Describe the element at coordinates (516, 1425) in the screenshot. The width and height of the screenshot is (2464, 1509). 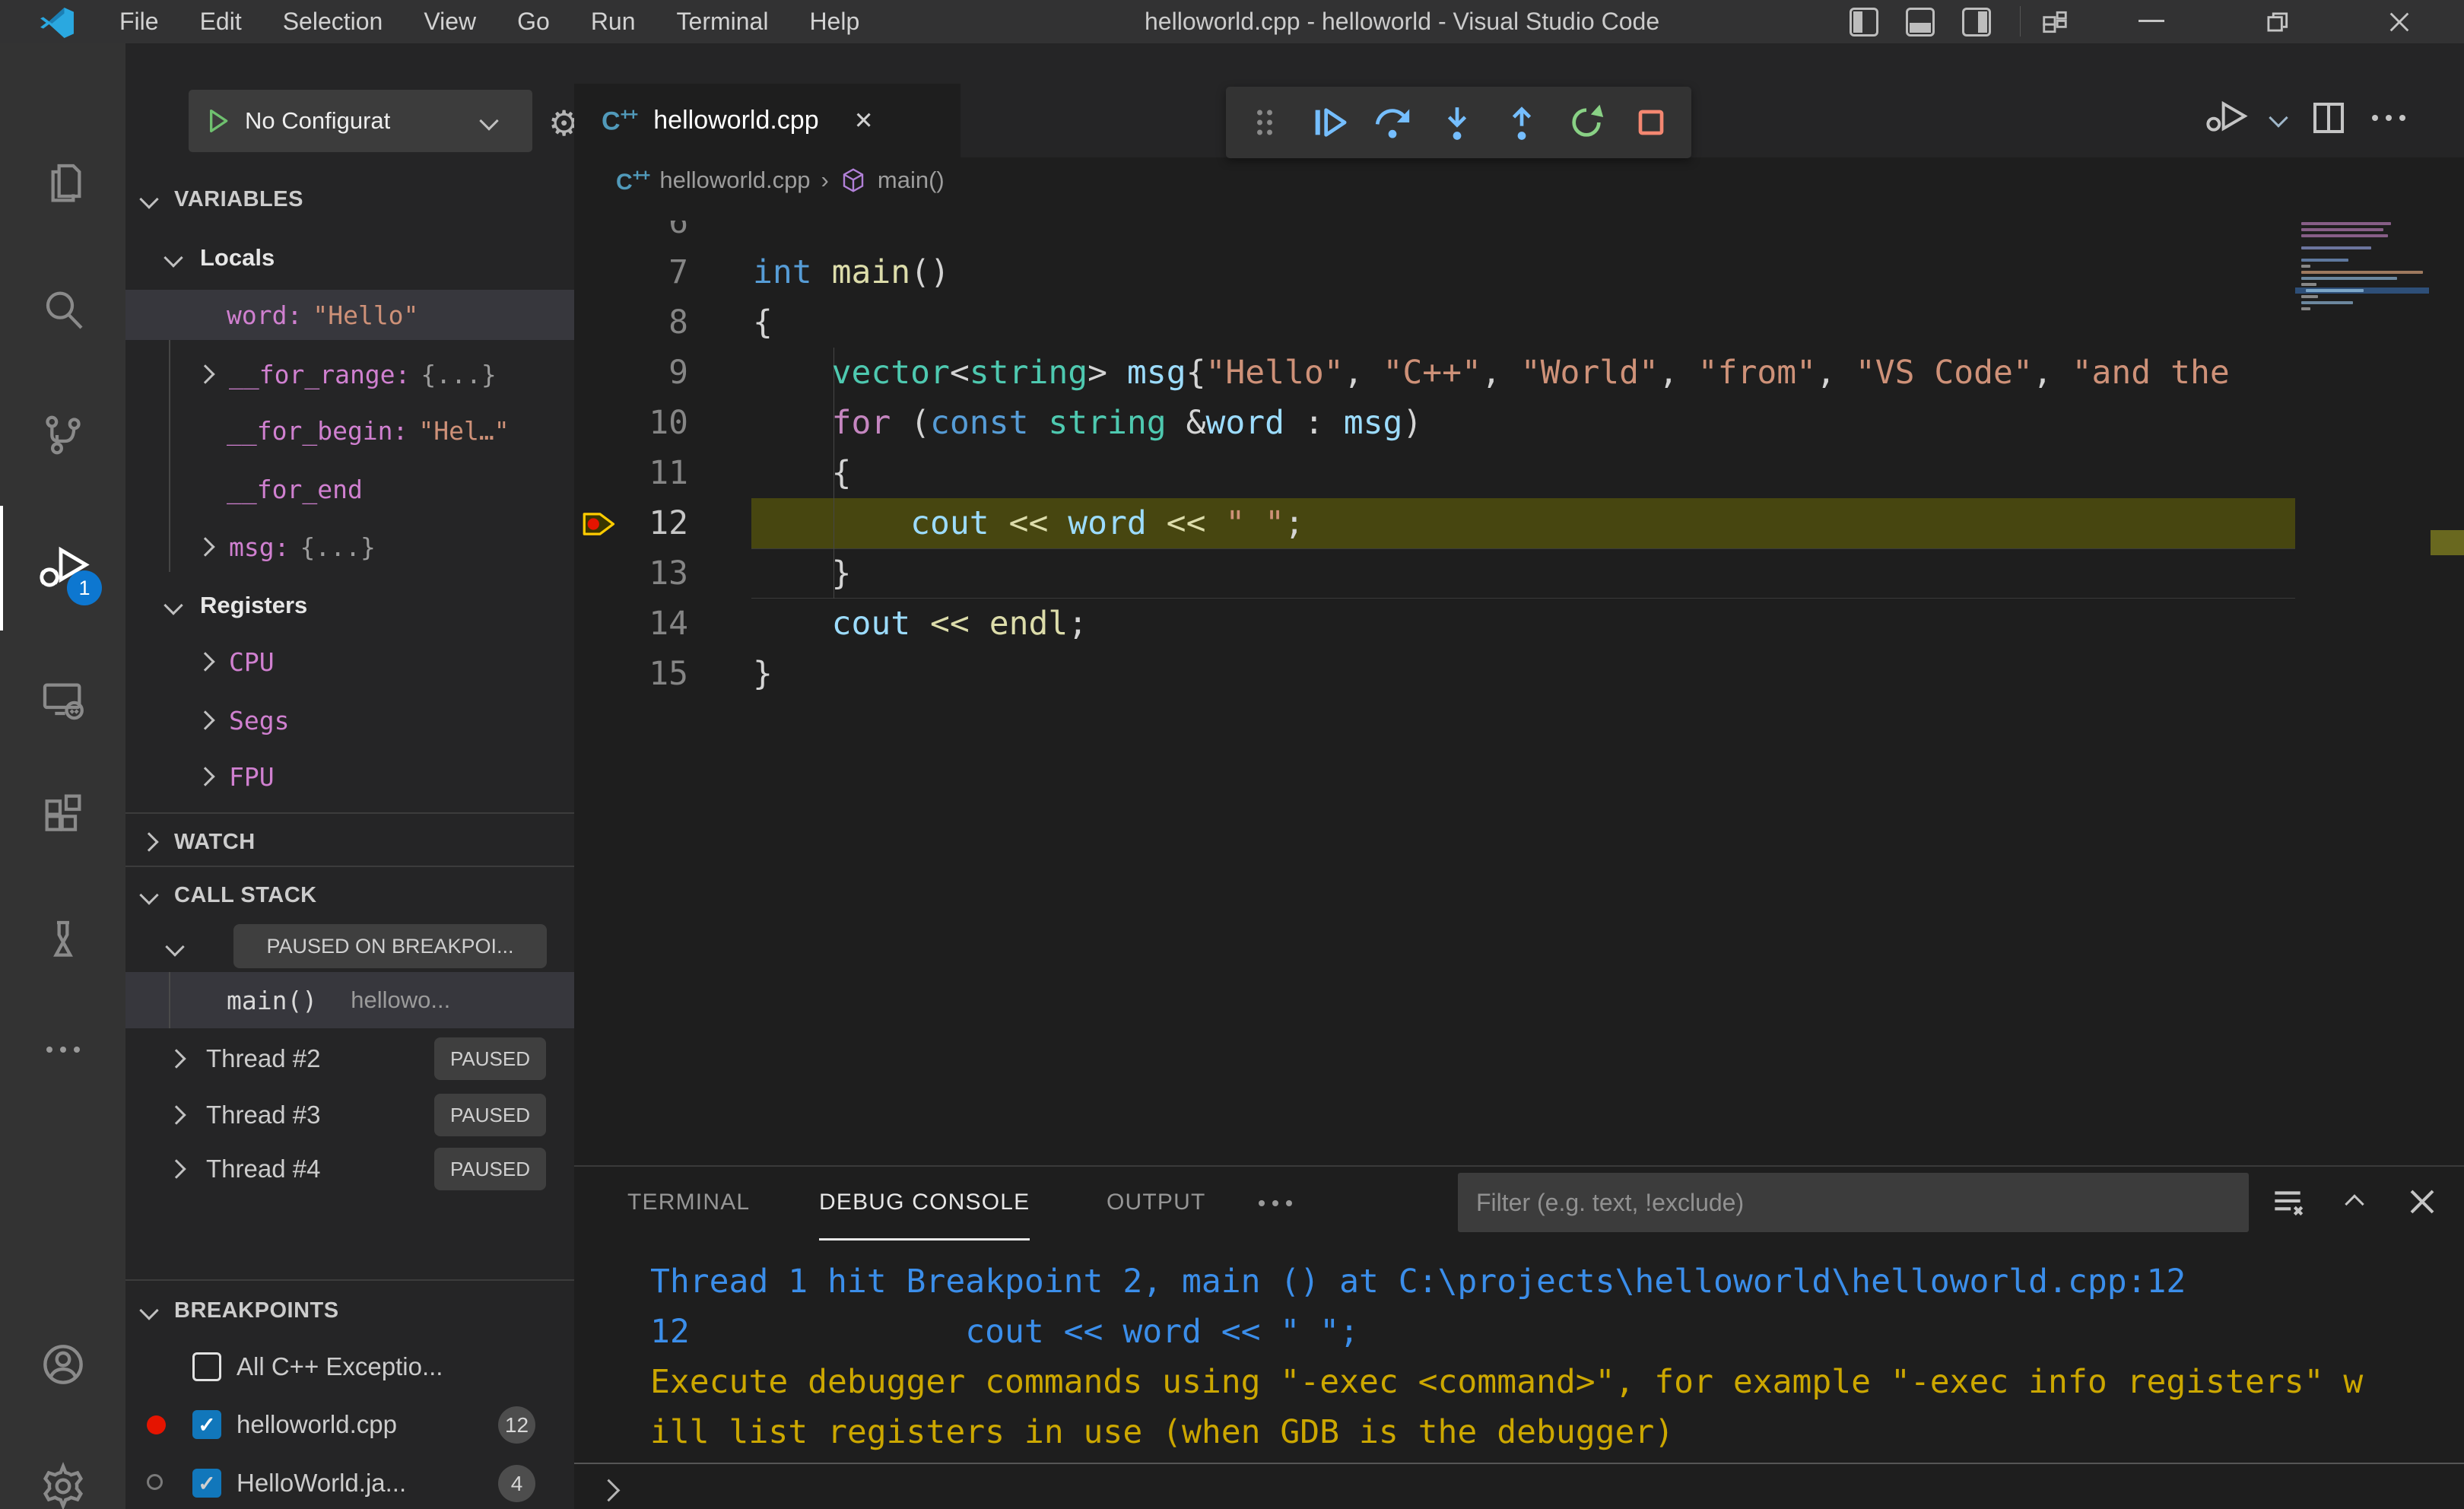
I see `breakpoint-count-badge: 12` at that location.